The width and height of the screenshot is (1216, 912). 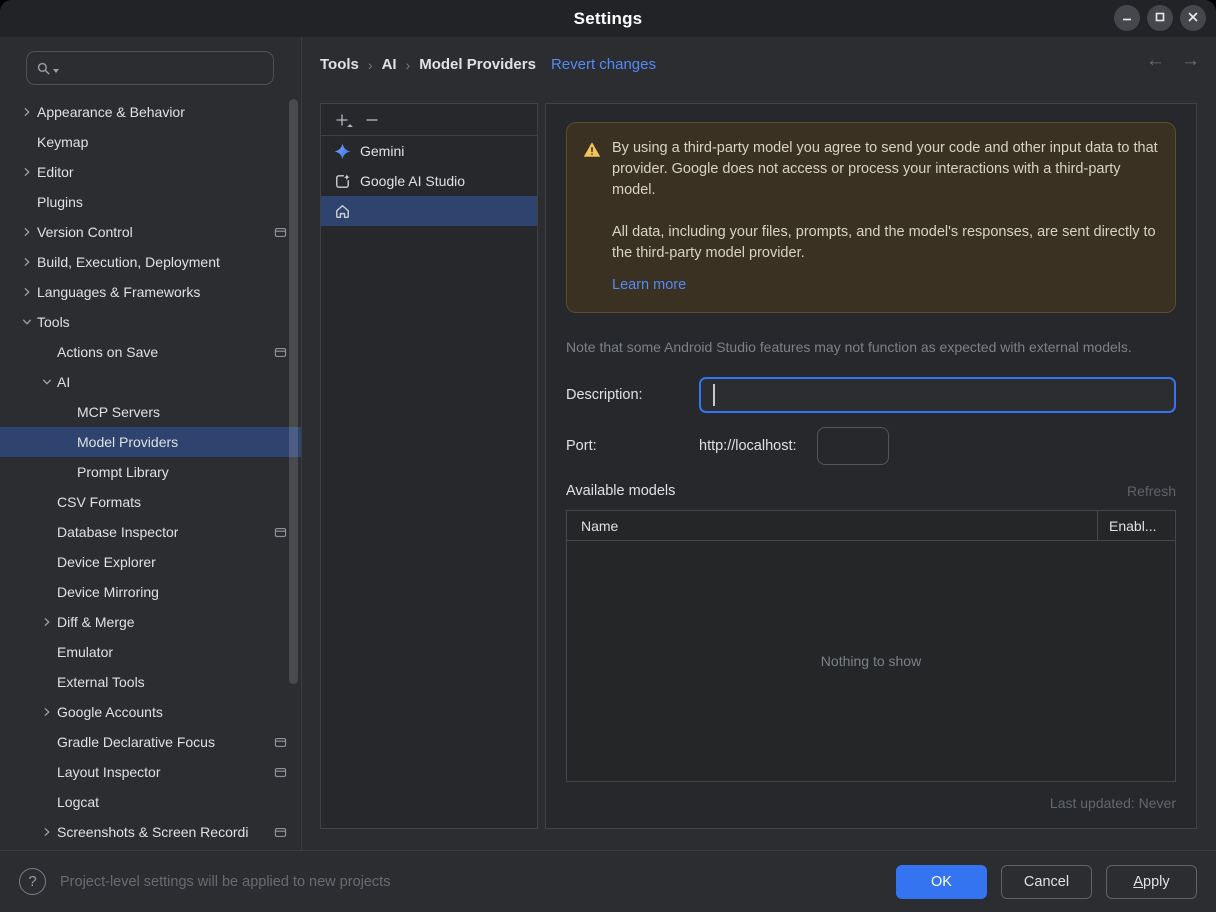 I want to click on empty-state-text: Nothing to show, so click(x=871, y=661).